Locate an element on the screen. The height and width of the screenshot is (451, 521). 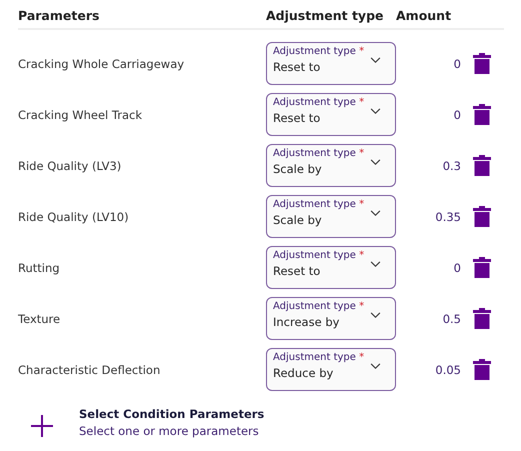
amount-value: 0.3 is located at coordinates (451, 165).